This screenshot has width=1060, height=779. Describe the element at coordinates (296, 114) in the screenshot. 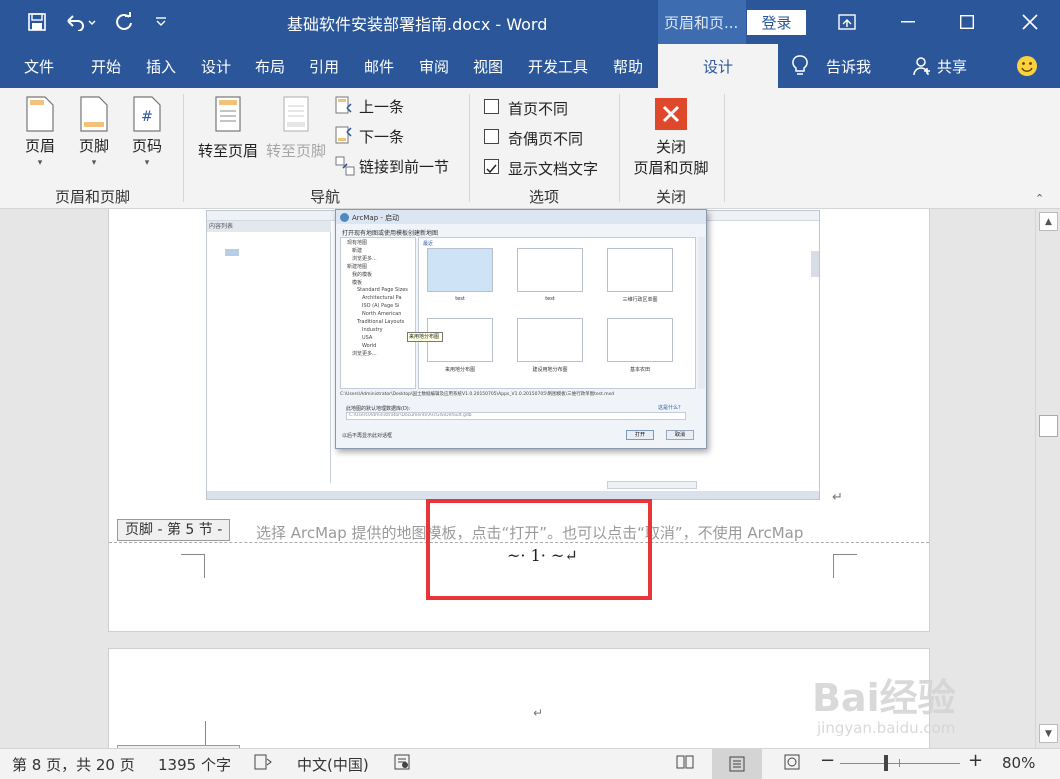

I see `goto-footer-icon` at that location.